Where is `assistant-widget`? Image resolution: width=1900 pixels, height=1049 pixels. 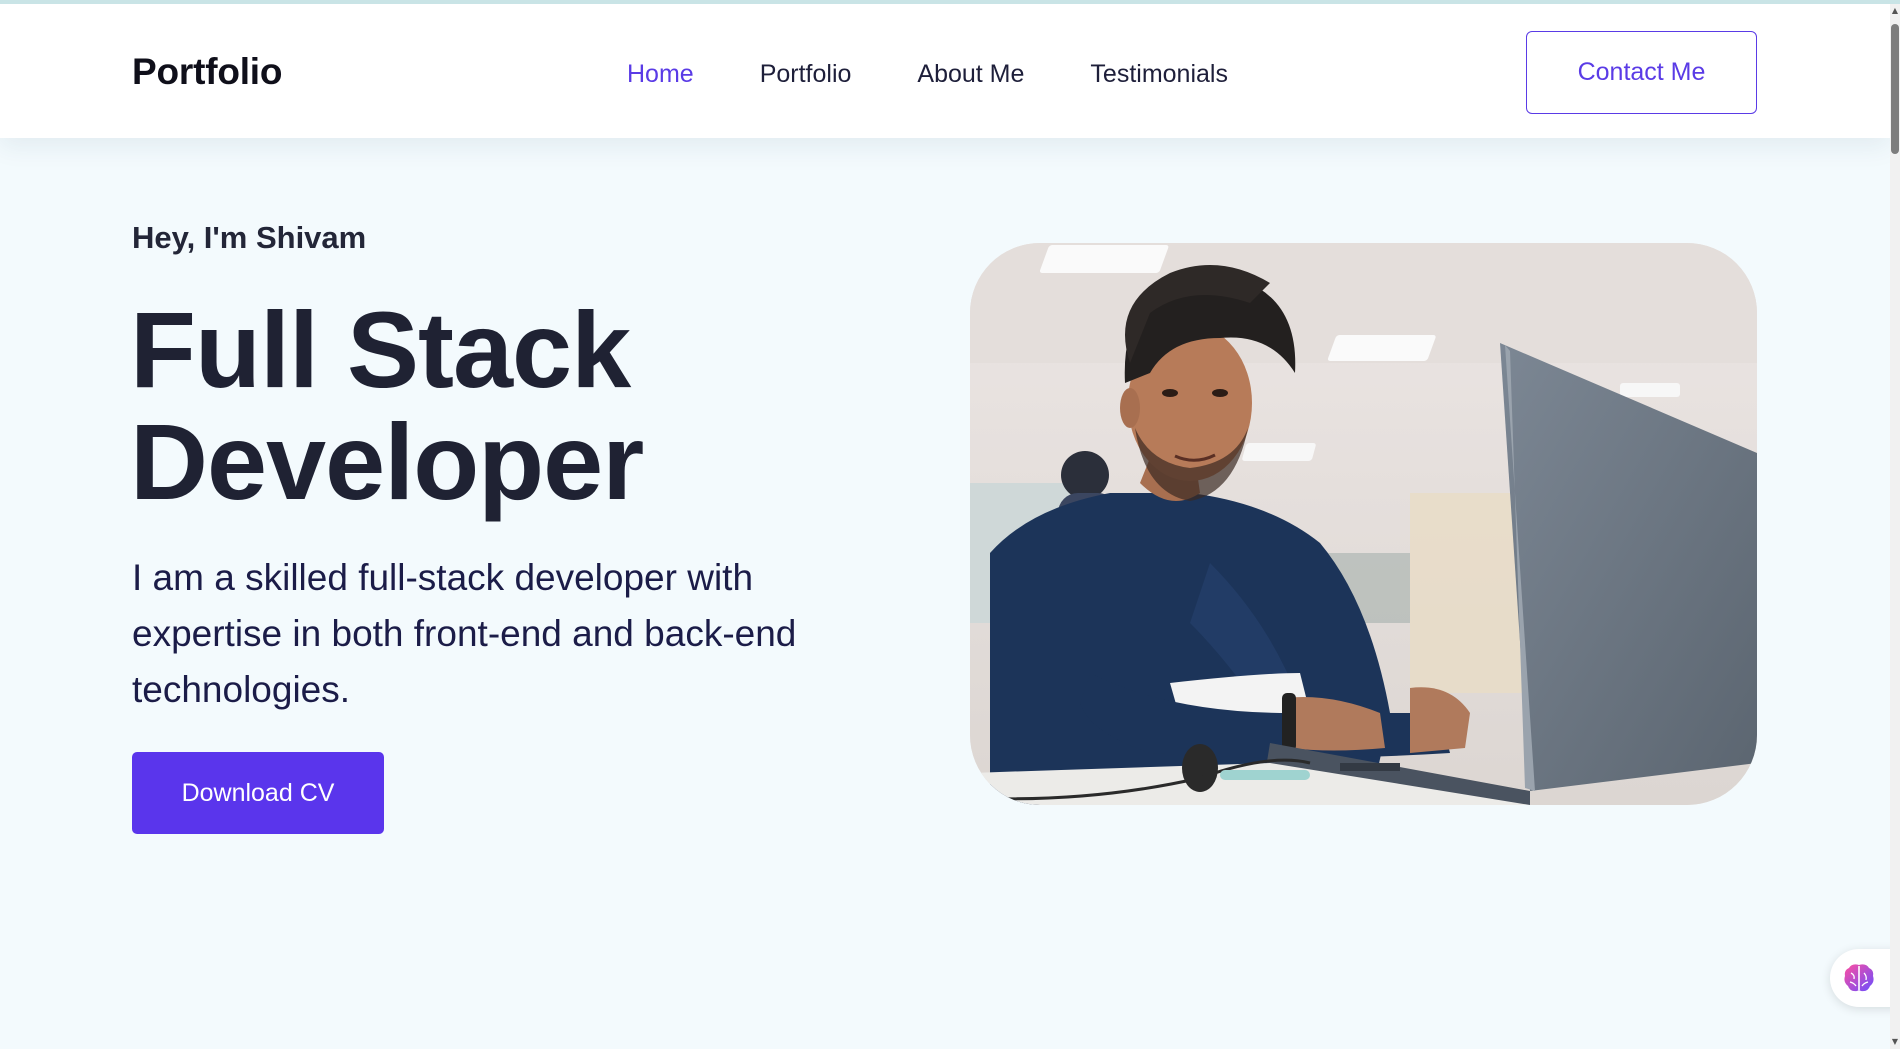 assistant-widget is located at coordinates (1860, 978).